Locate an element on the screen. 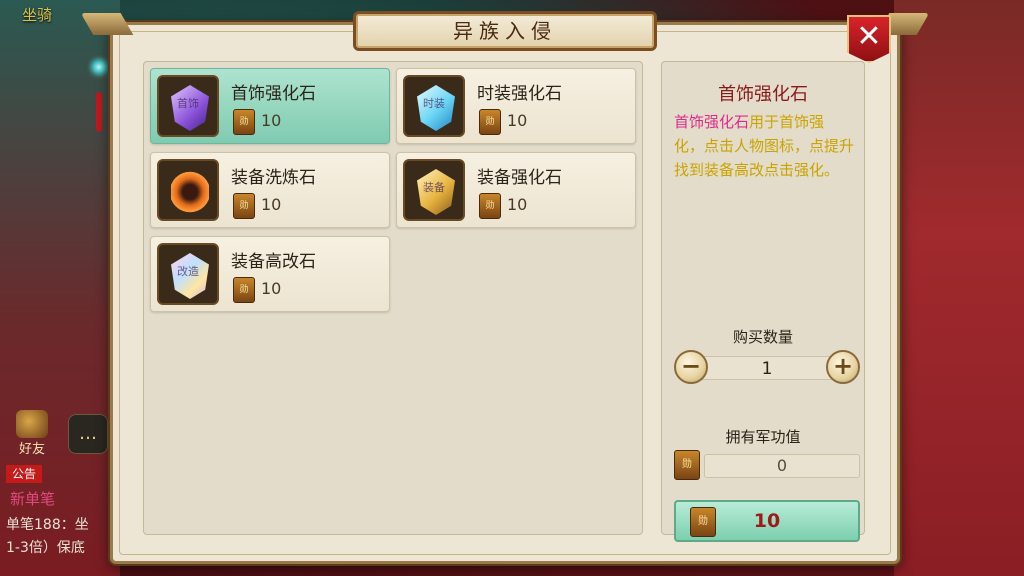 This screenshot has width=1024, height=576. shop-item: 首饰 首饰强化石勋 10 is located at coordinates (270, 106).